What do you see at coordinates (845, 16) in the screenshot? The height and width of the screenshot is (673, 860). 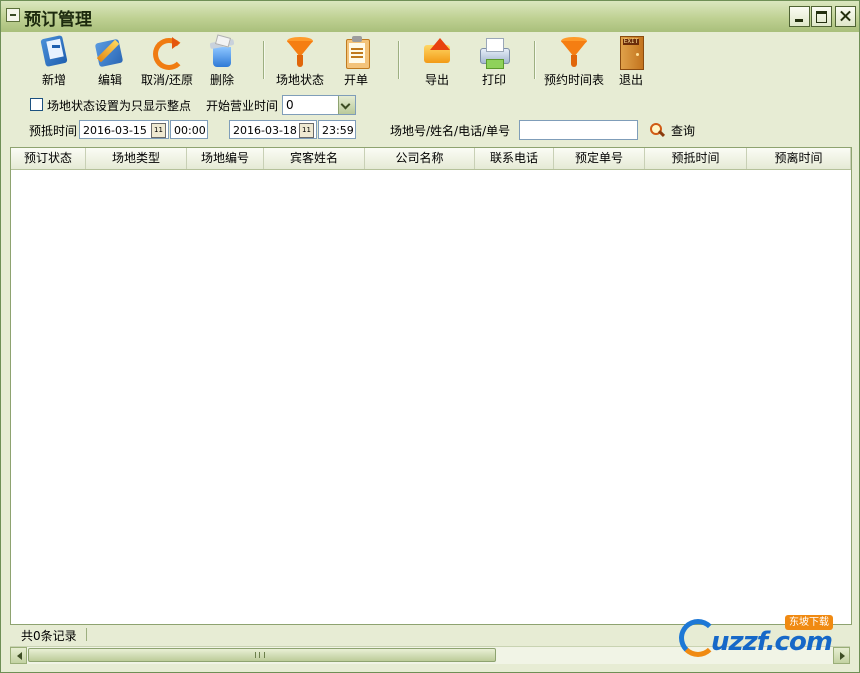 I see `close-button` at bounding box center [845, 16].